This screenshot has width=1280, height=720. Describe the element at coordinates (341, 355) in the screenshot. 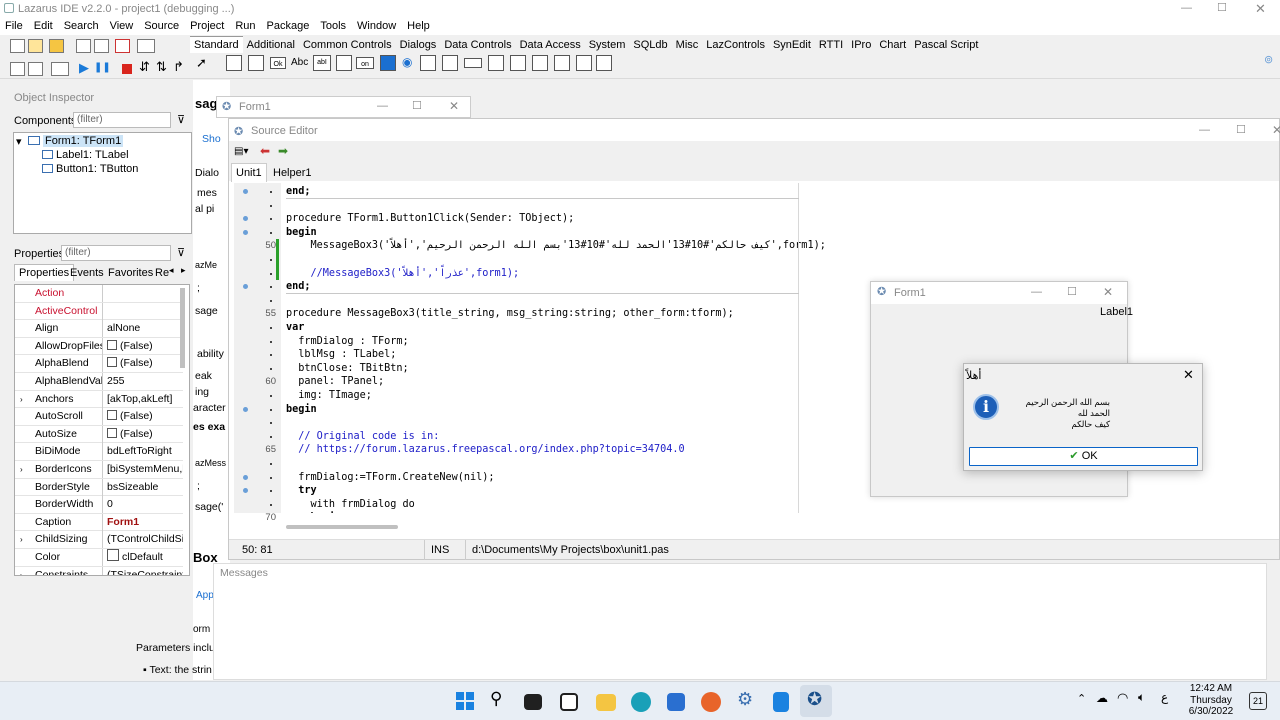

I see `code-line: lblMsg : TLabel;` at that location.